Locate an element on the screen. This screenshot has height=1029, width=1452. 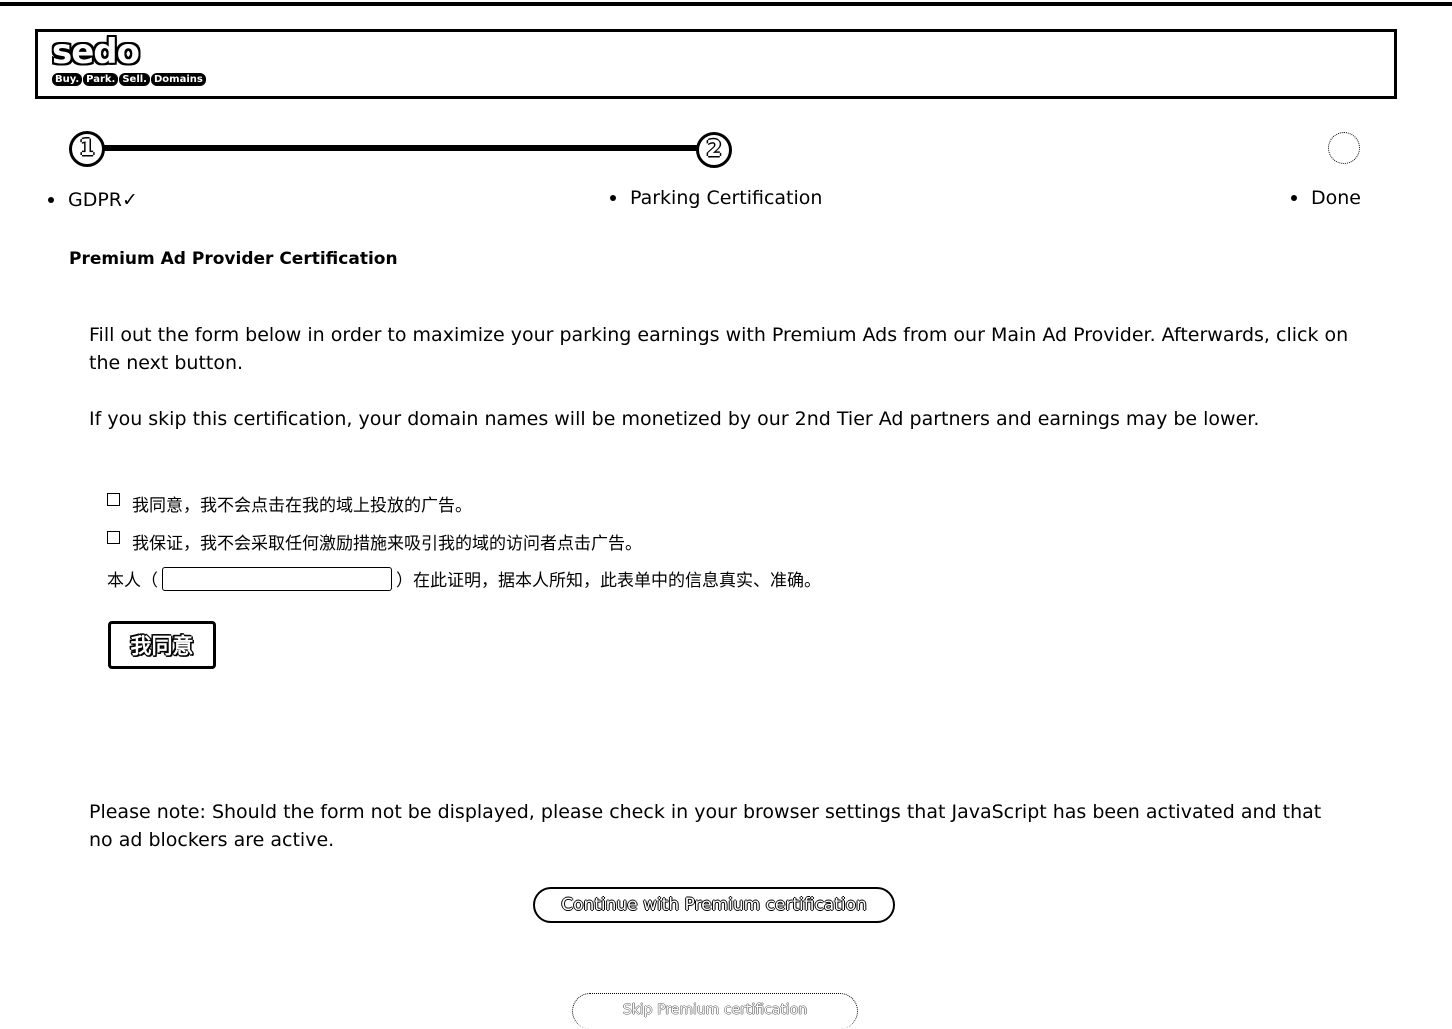
header: sedo Buy. Park. Sell. Domains is located at coordinates (716, 64).